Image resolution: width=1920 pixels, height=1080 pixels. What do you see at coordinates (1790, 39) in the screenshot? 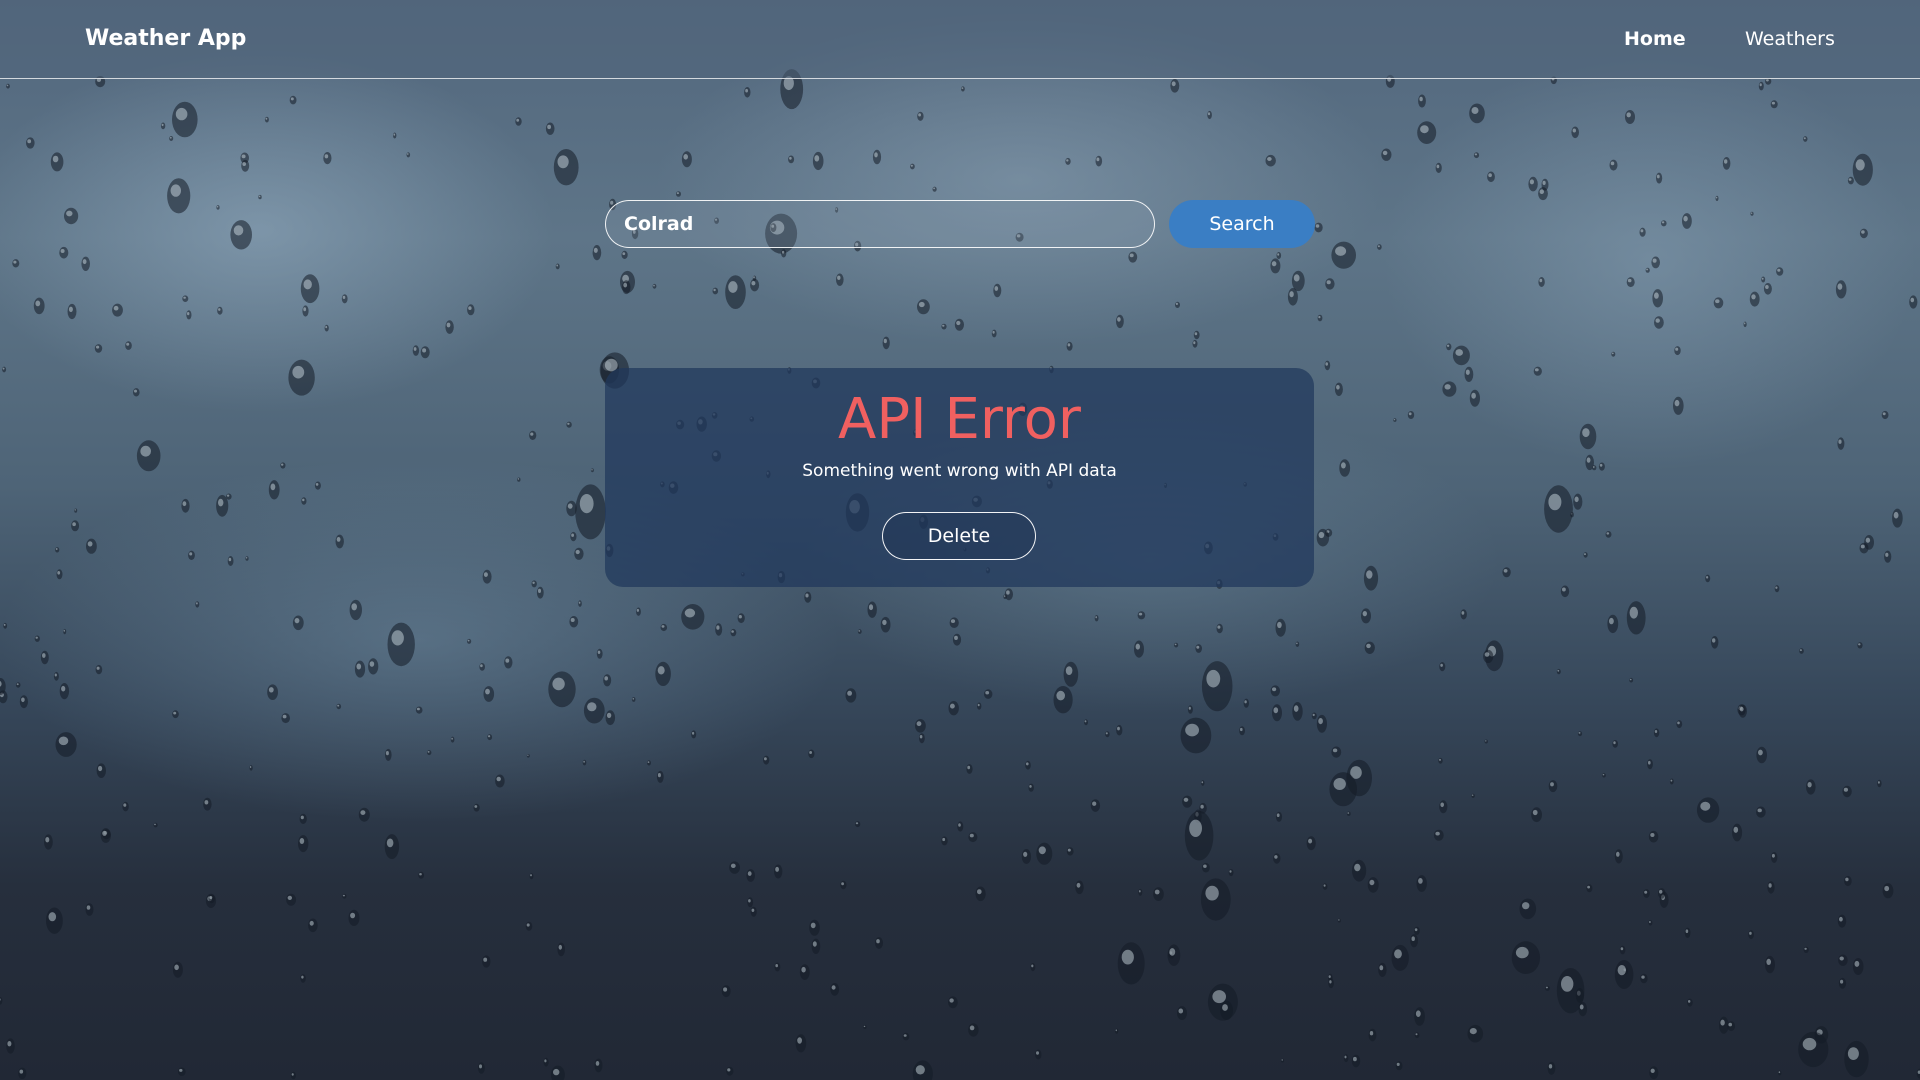
I see `nav-item-weathers: Weathers` at bounding box center [1790, 39].